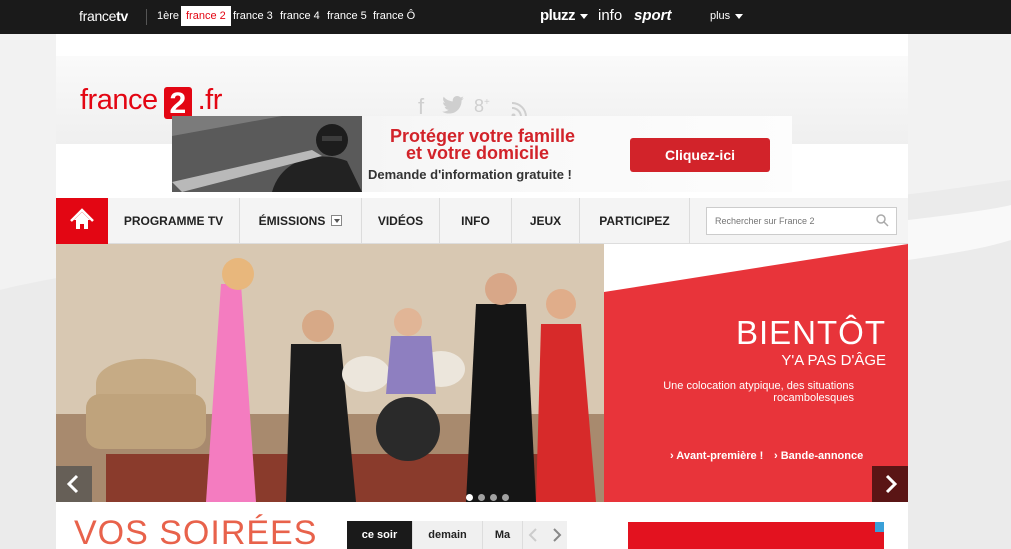 Image resolution: width=1011 pixels, height=549 pixels. Describe the element at coordinates (720, 16) in the screenshot. I see `plus-label: plus` at that location.